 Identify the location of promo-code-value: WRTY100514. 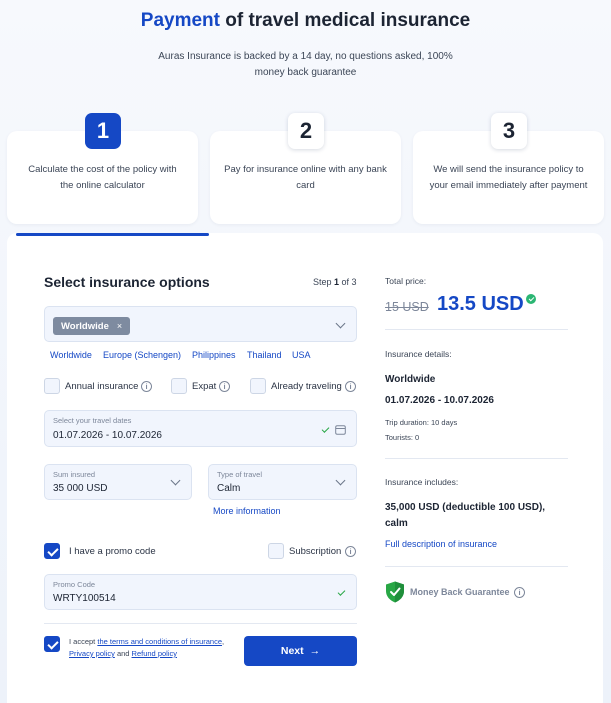
(84, 598).